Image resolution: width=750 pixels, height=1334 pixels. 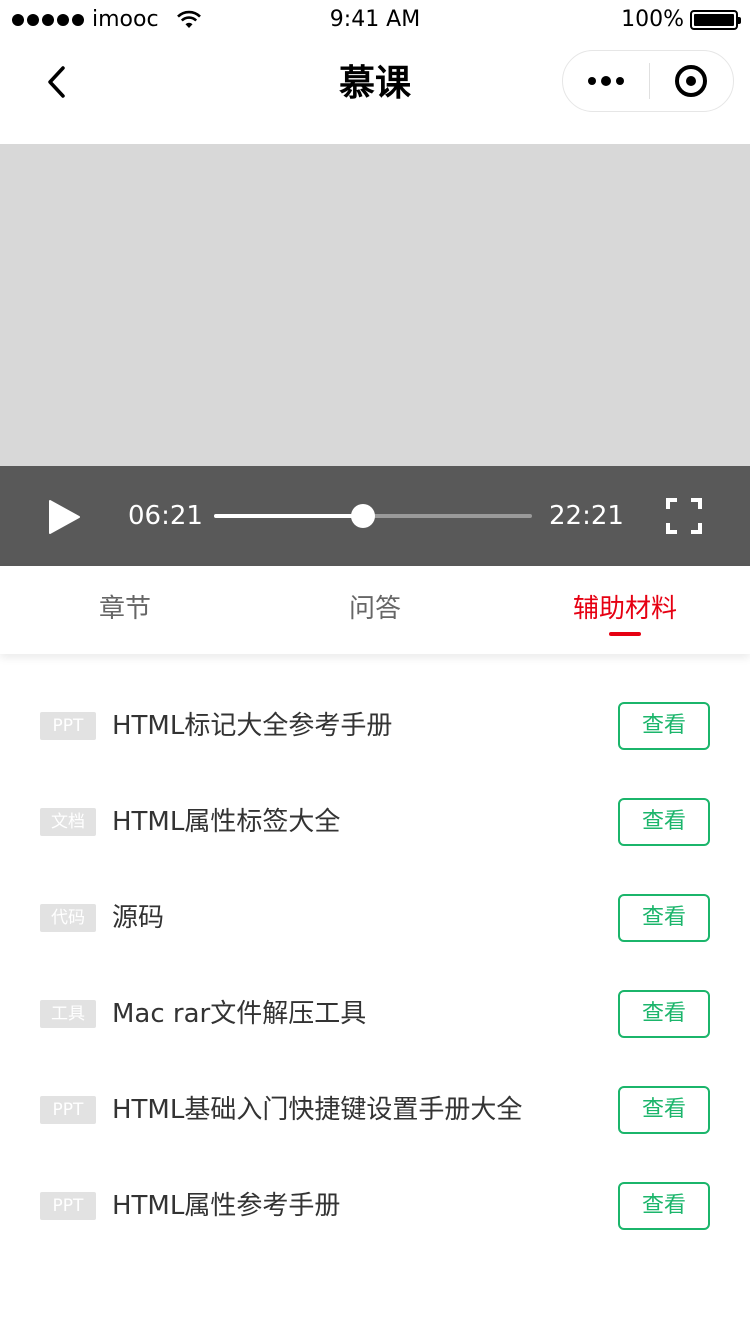 I want to click on active-tab-indicator, so click(x=625, y=634).